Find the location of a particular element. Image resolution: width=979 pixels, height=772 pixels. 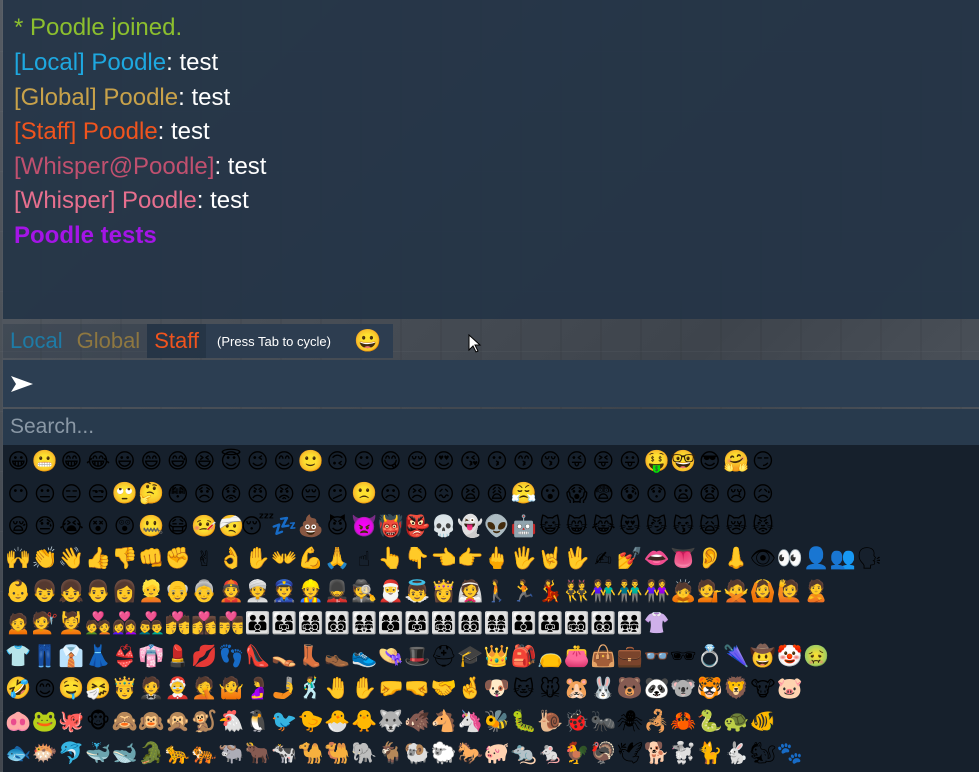

emoji-cell: 😞 is located at coordinates (204, 494).